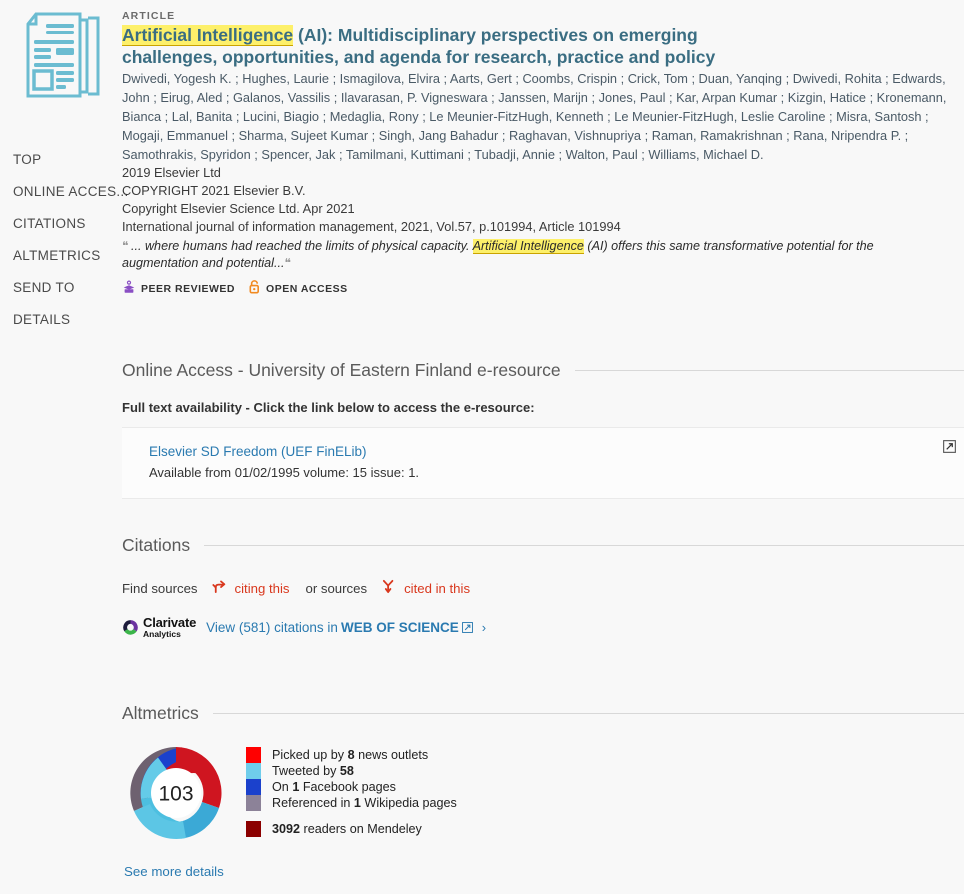 This screenshot has width=964, height=894. I want to click on open-access-badge: OPEN ACCESS, so click(298, 289).